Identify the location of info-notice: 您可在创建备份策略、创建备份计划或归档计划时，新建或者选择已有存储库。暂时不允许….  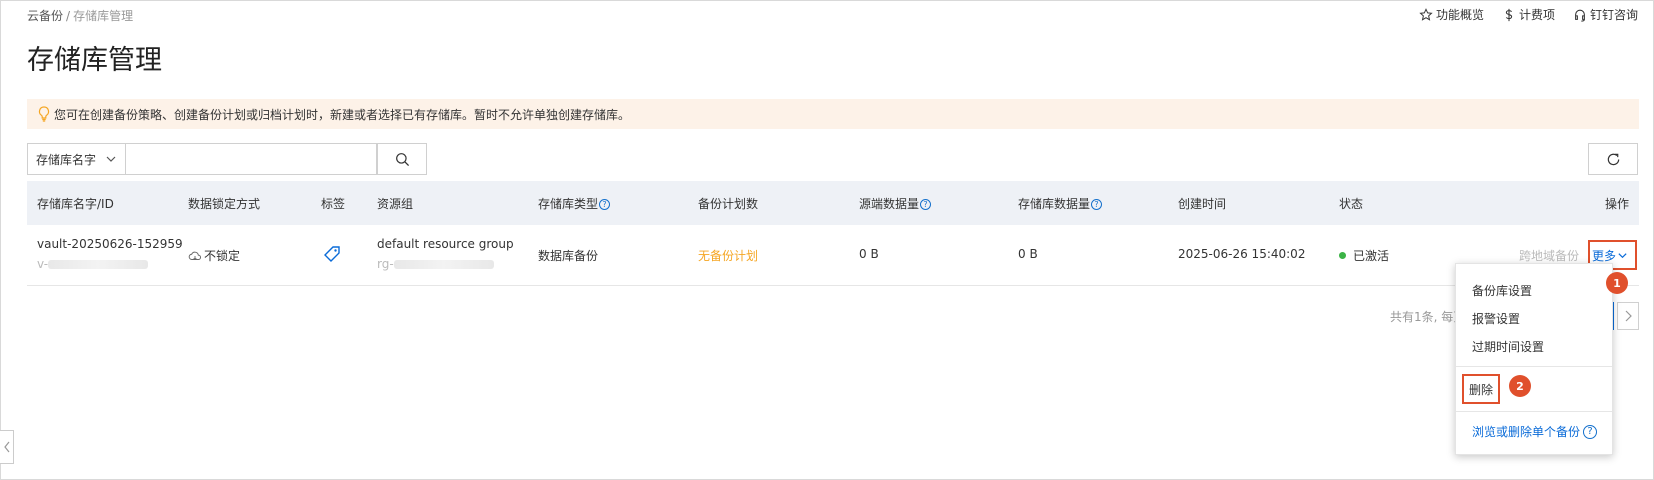
(833, 114).